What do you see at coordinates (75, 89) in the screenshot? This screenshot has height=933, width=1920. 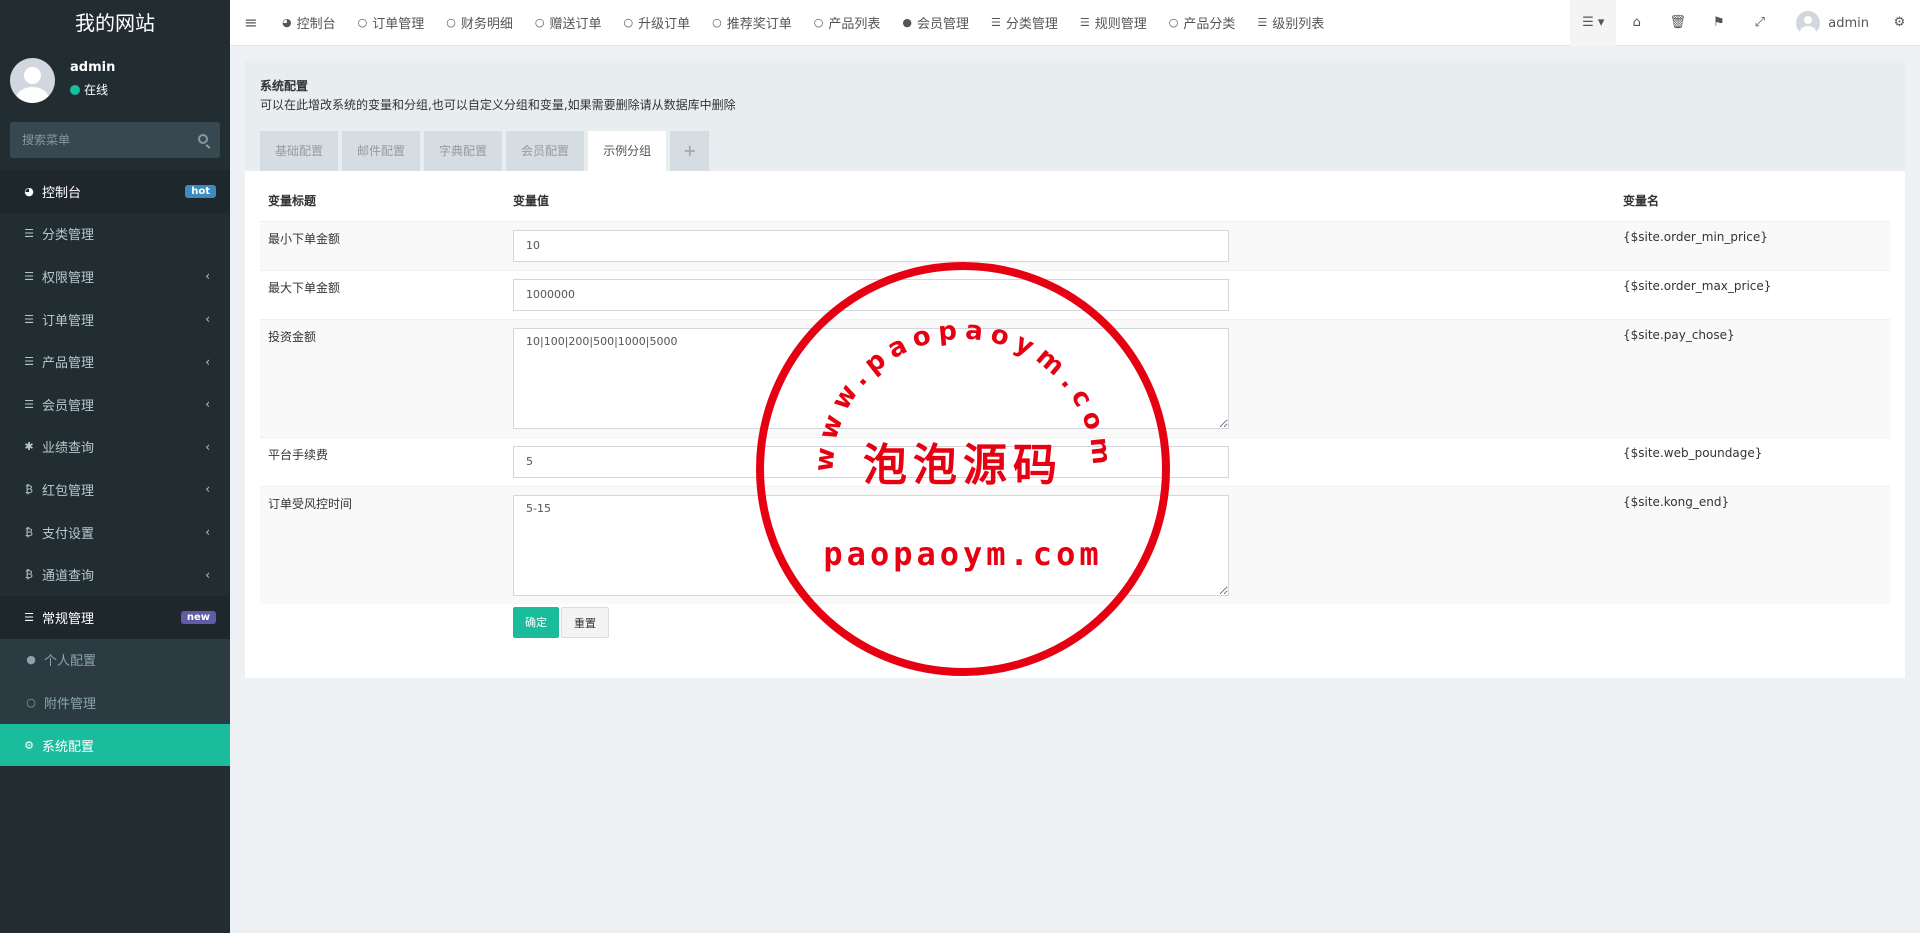 I see `online-dot-icon` at bounding box center [75, 89].